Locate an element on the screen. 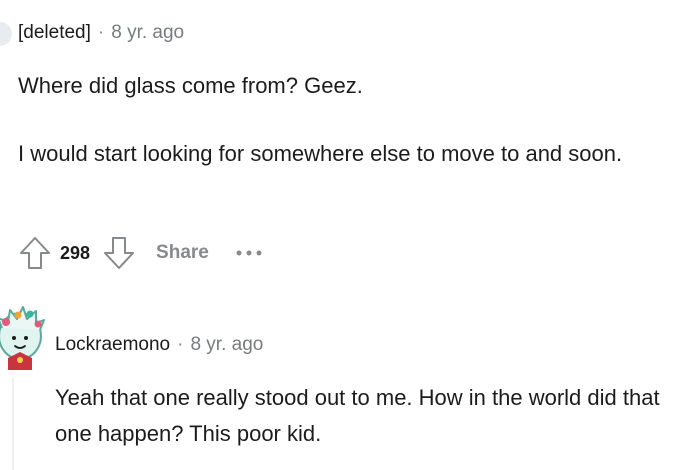 The height and width of the screenshot is (470, 700). downvote-icon is located at coordinates (119, 253).